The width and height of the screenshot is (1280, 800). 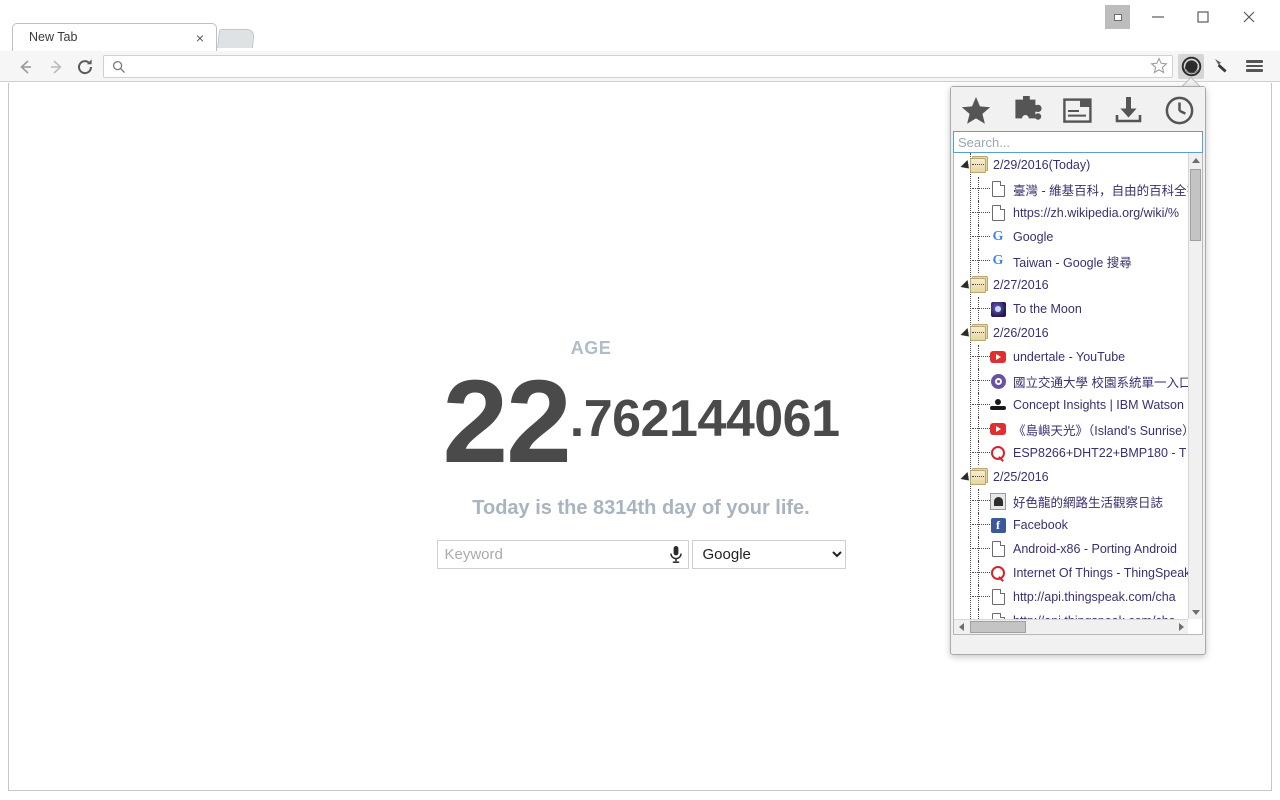 I want to click on history-entry-title: http://api.thingspeak.com/cha, so click(x=1094, y=597).